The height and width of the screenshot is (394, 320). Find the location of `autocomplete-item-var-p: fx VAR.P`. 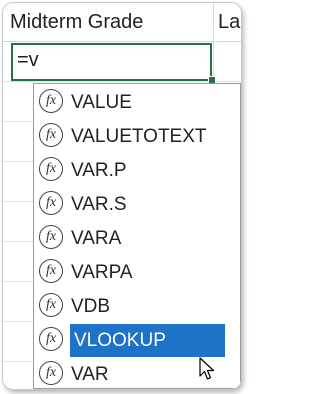

autocomplete-item-var-p: fx VAR.P is located at coordinates (137, 170).